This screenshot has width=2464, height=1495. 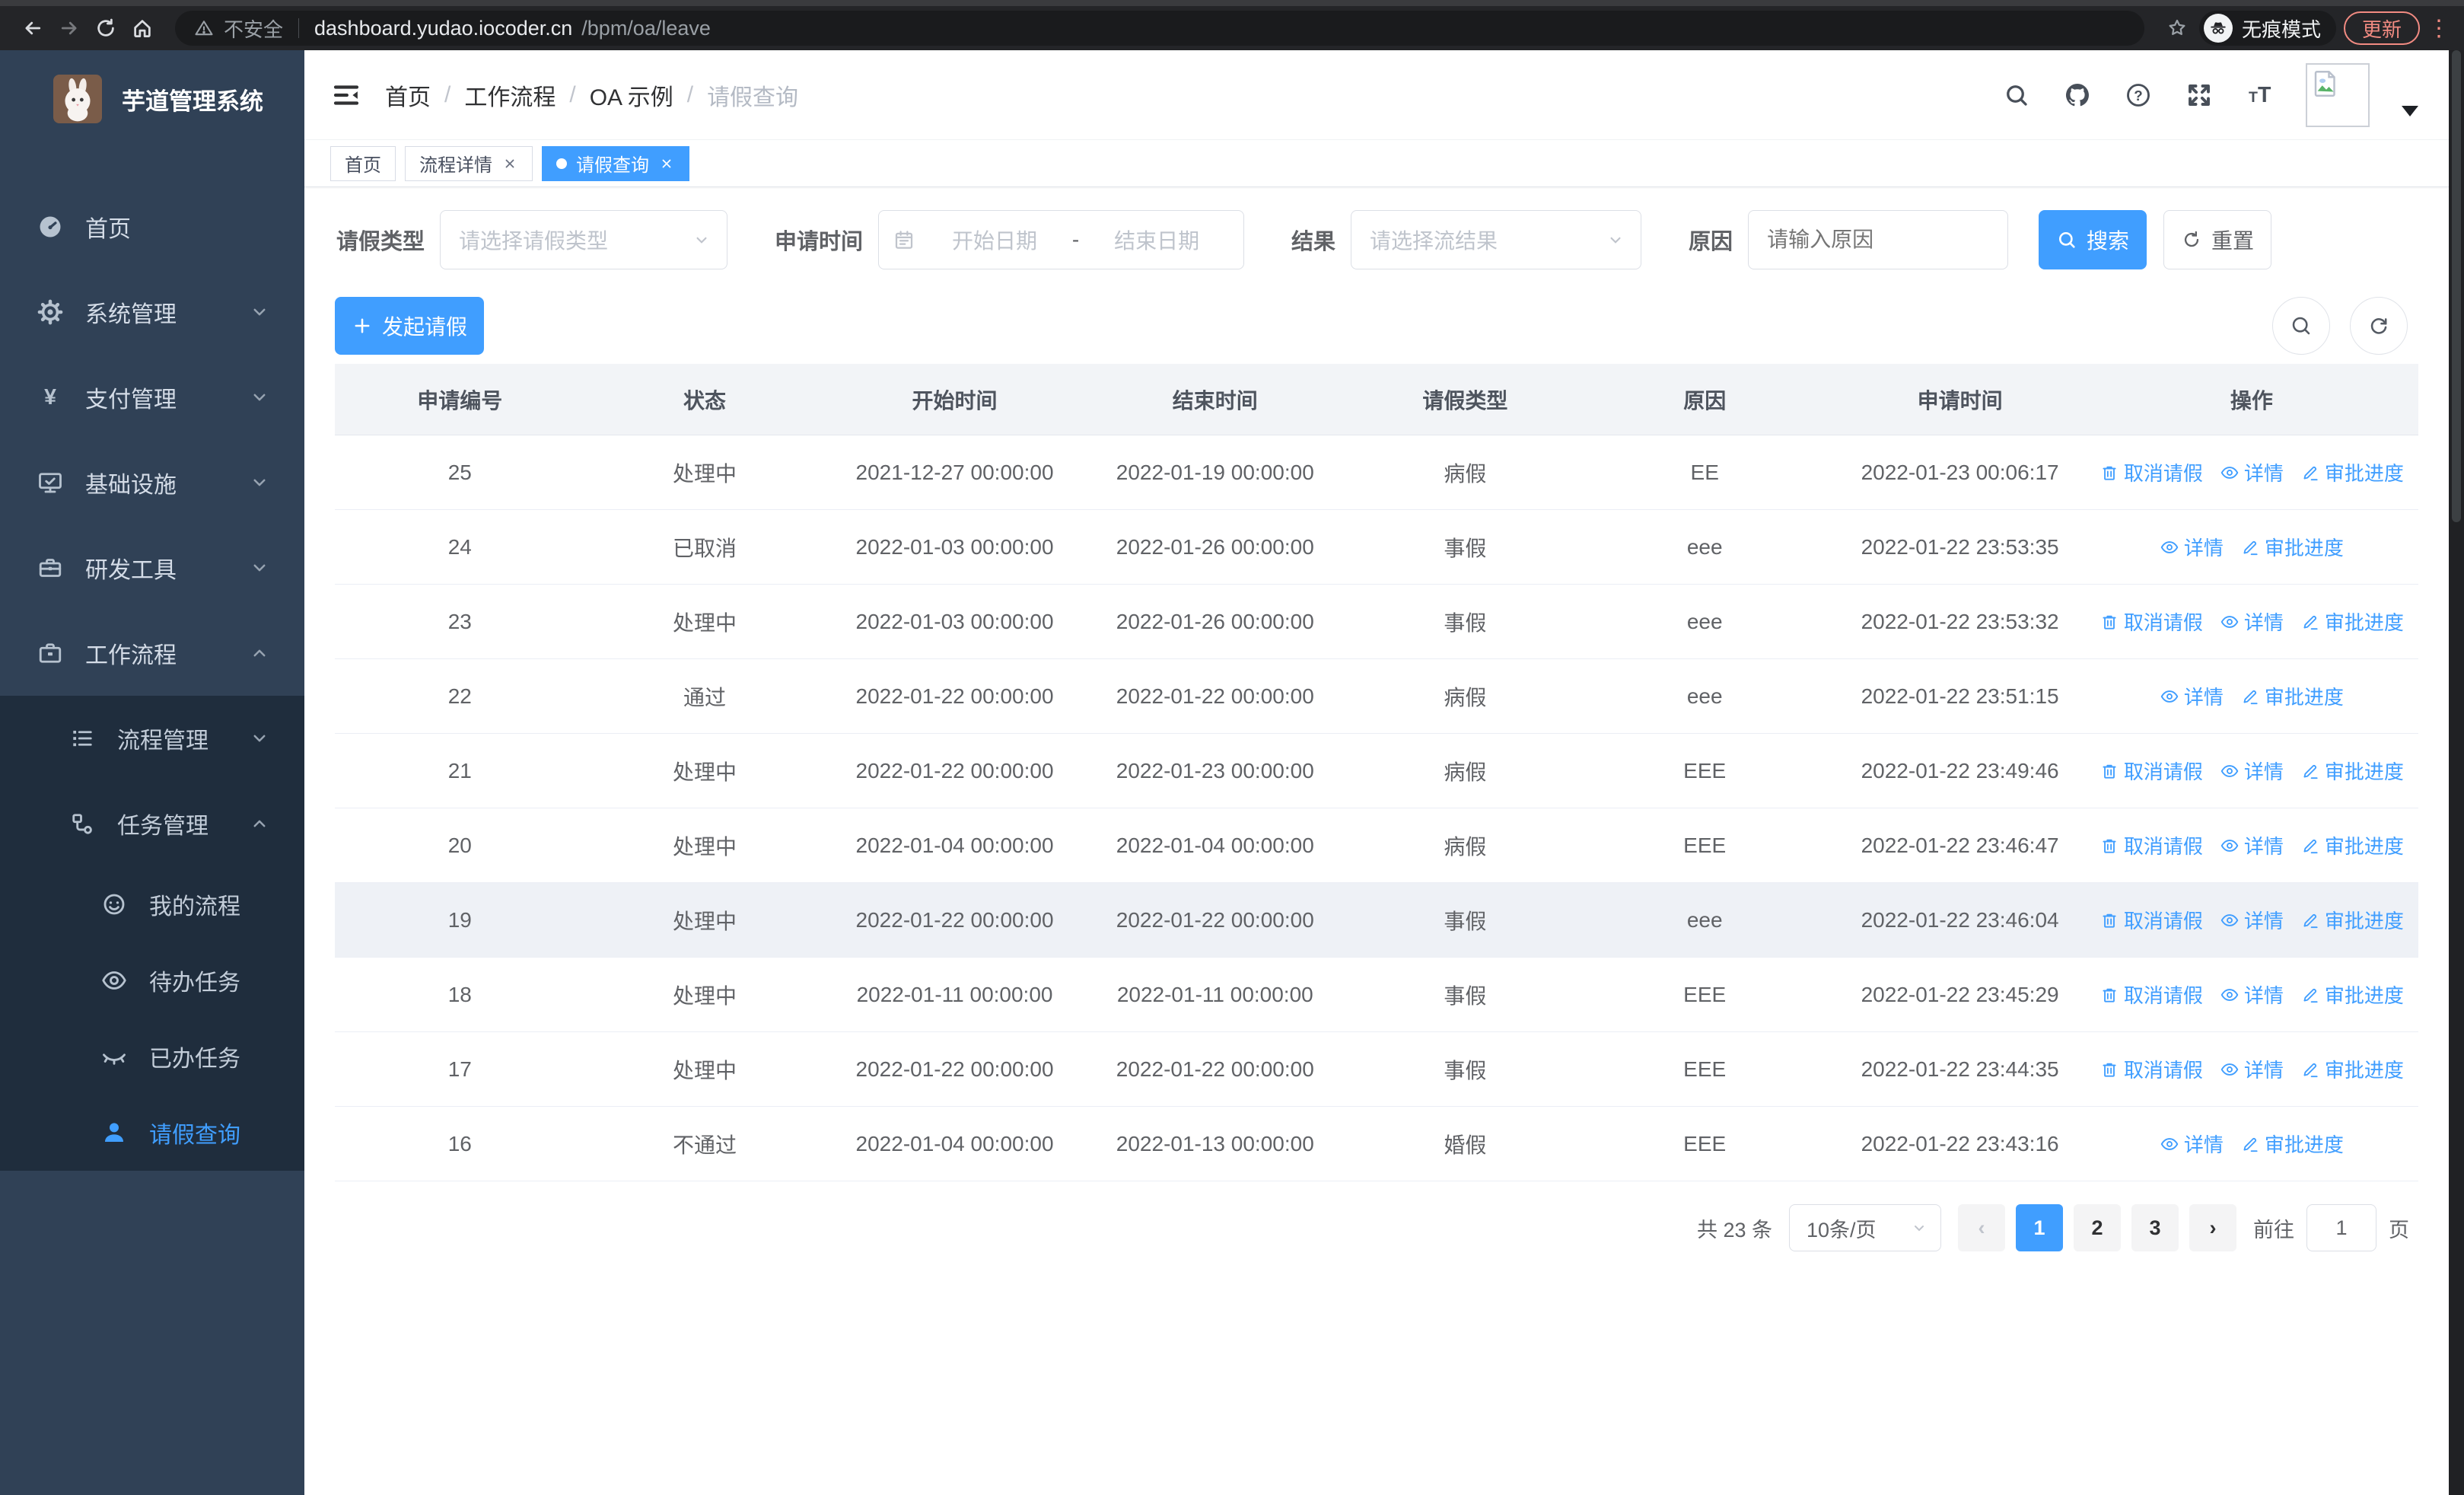 I want to click on browser-scrollbar, so click(x=2456, y=772).